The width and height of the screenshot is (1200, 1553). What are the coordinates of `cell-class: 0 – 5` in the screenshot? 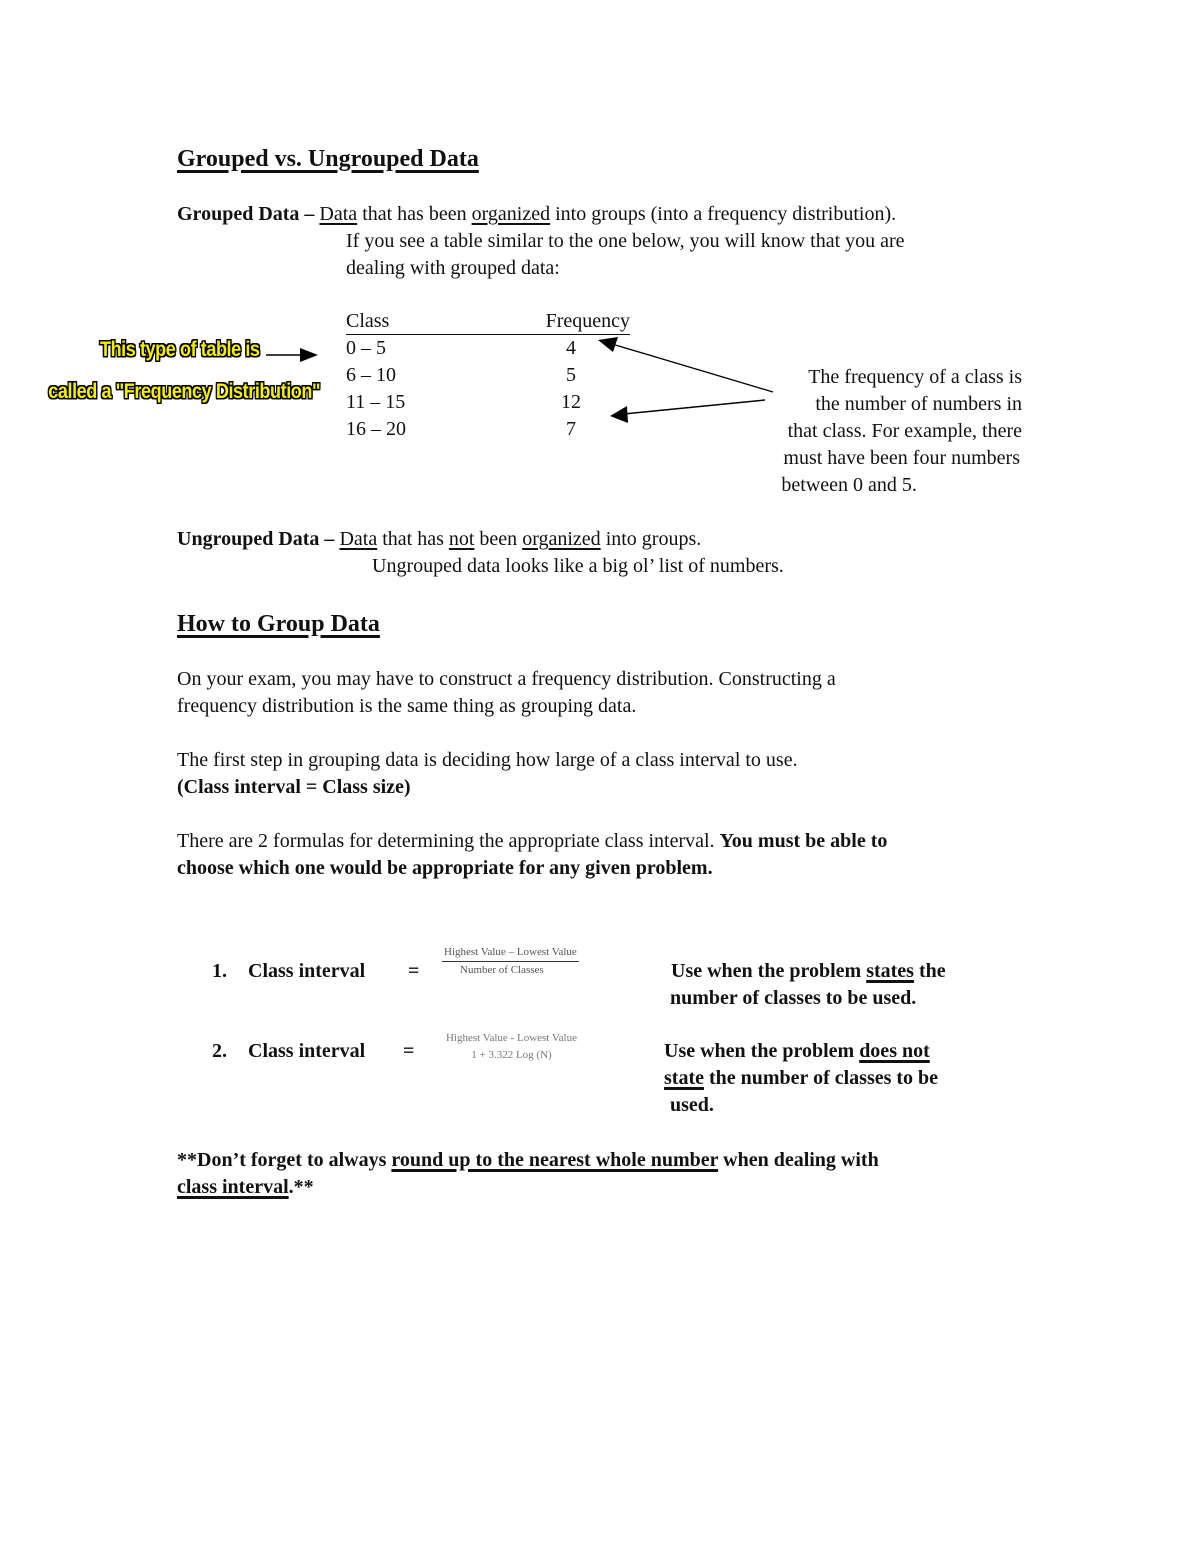 It's located at (366, 348).